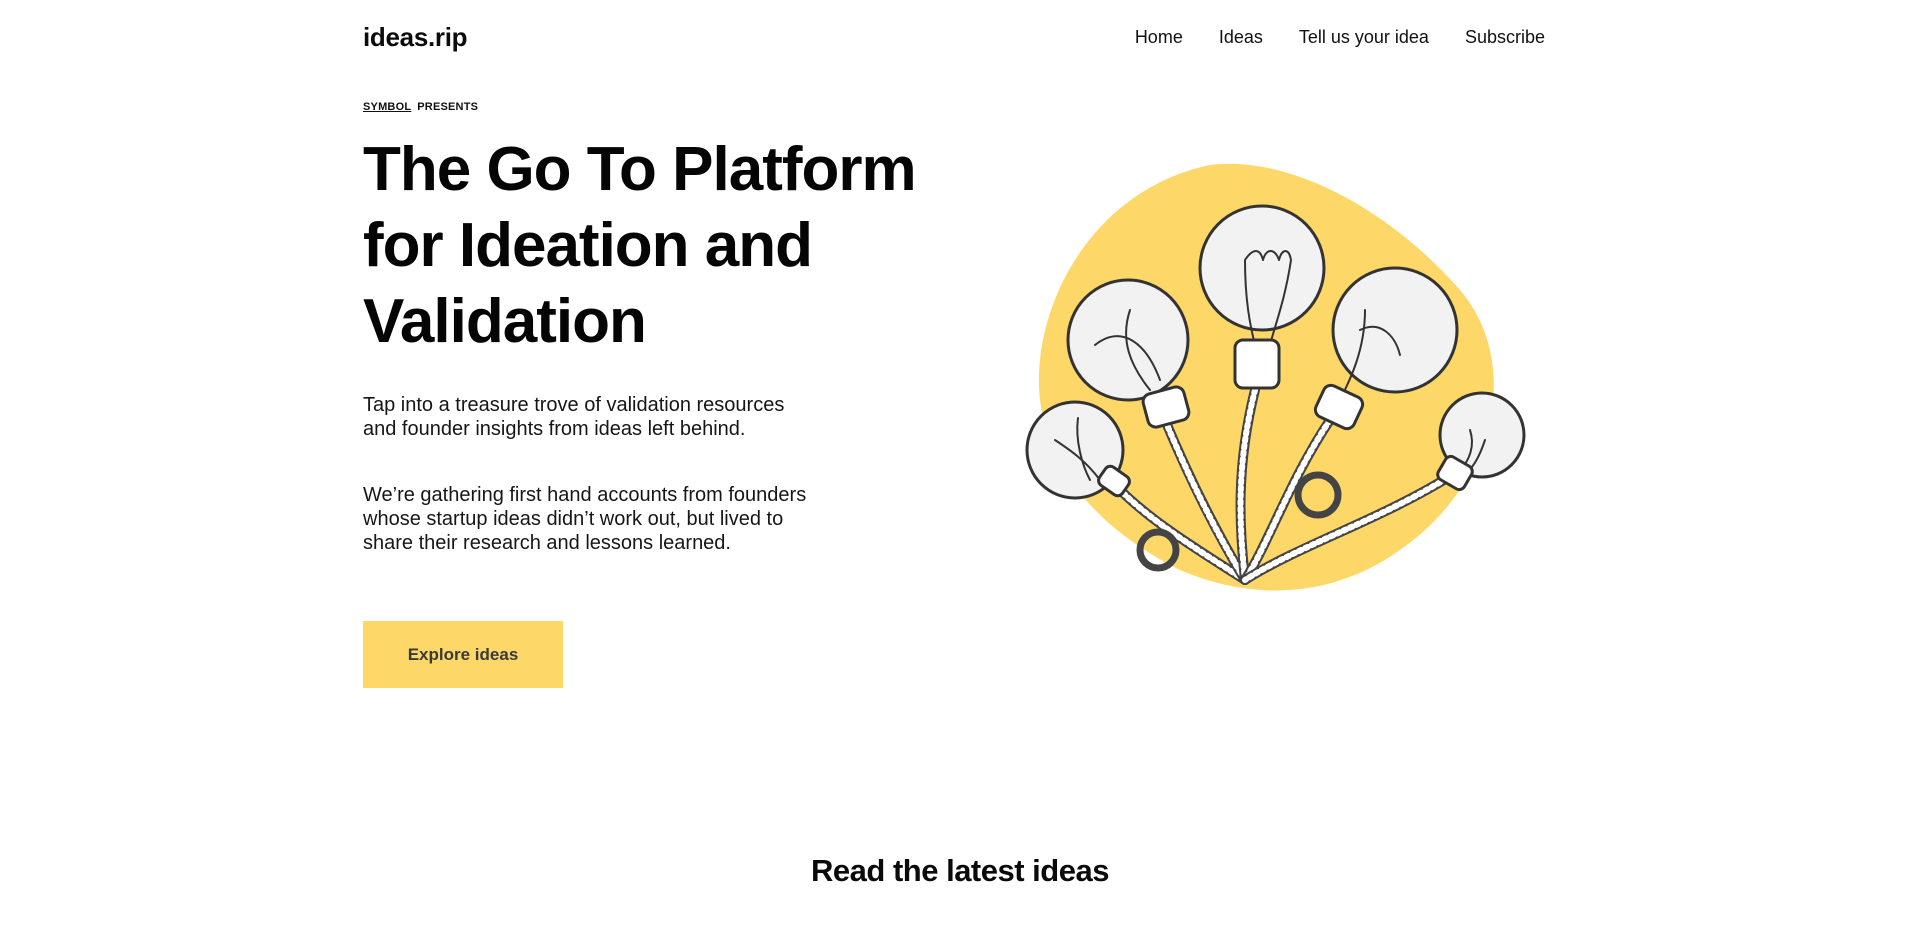 This screenshot has height=938, width=1920. Describe the element at coordinates (415, 37) in the screenshot. I see `site-logo: ideas.rip` at that location.